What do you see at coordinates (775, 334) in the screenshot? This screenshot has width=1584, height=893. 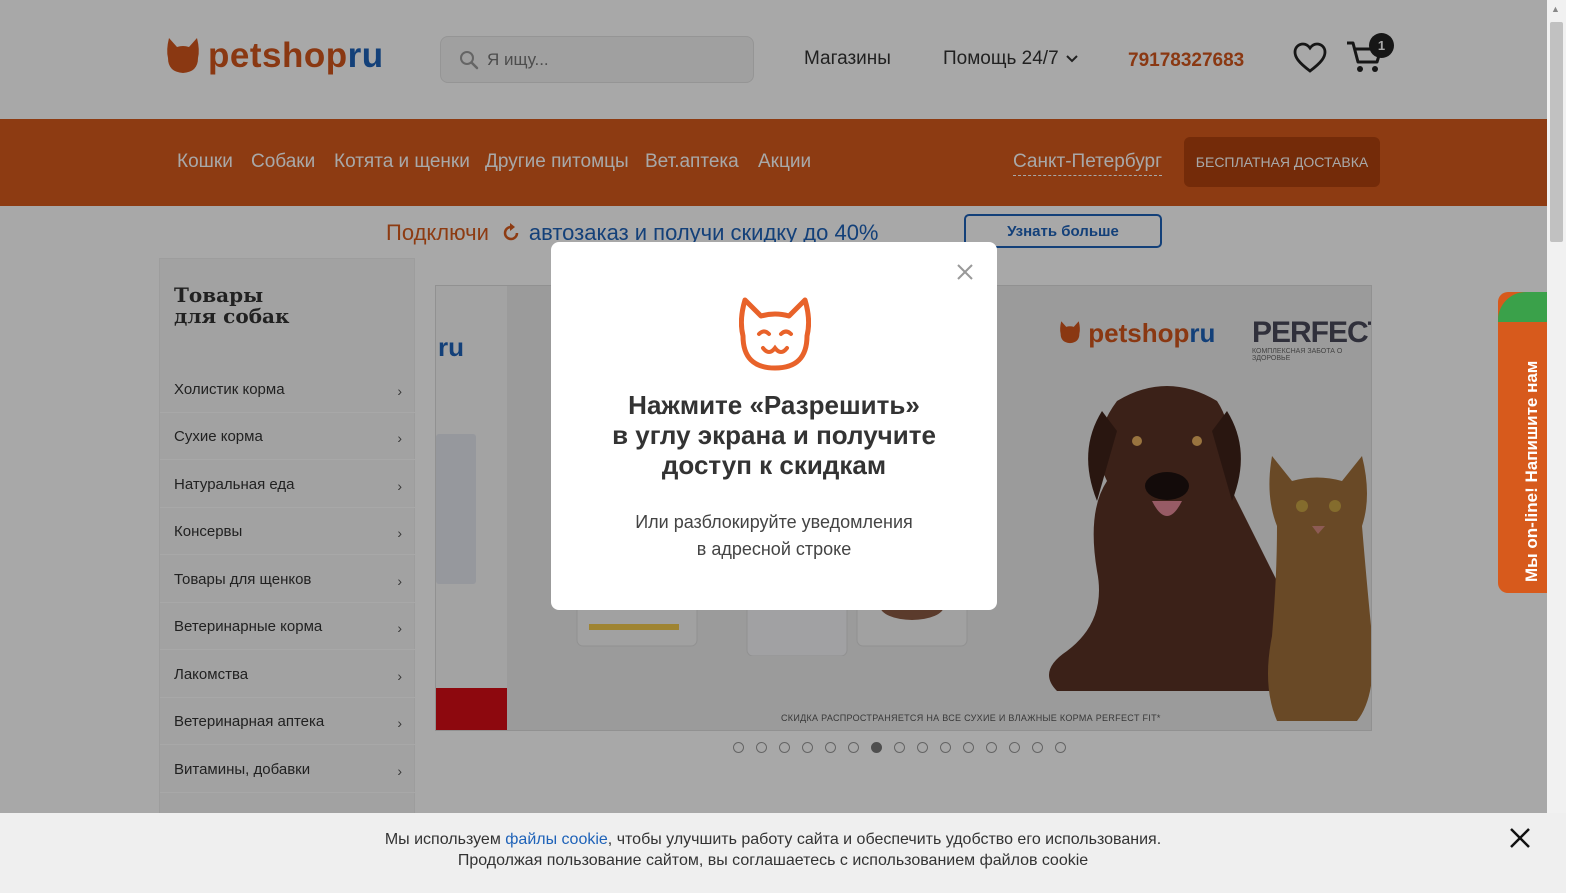 I see `smiling-cat-icon` at bounding box center [775, 334].